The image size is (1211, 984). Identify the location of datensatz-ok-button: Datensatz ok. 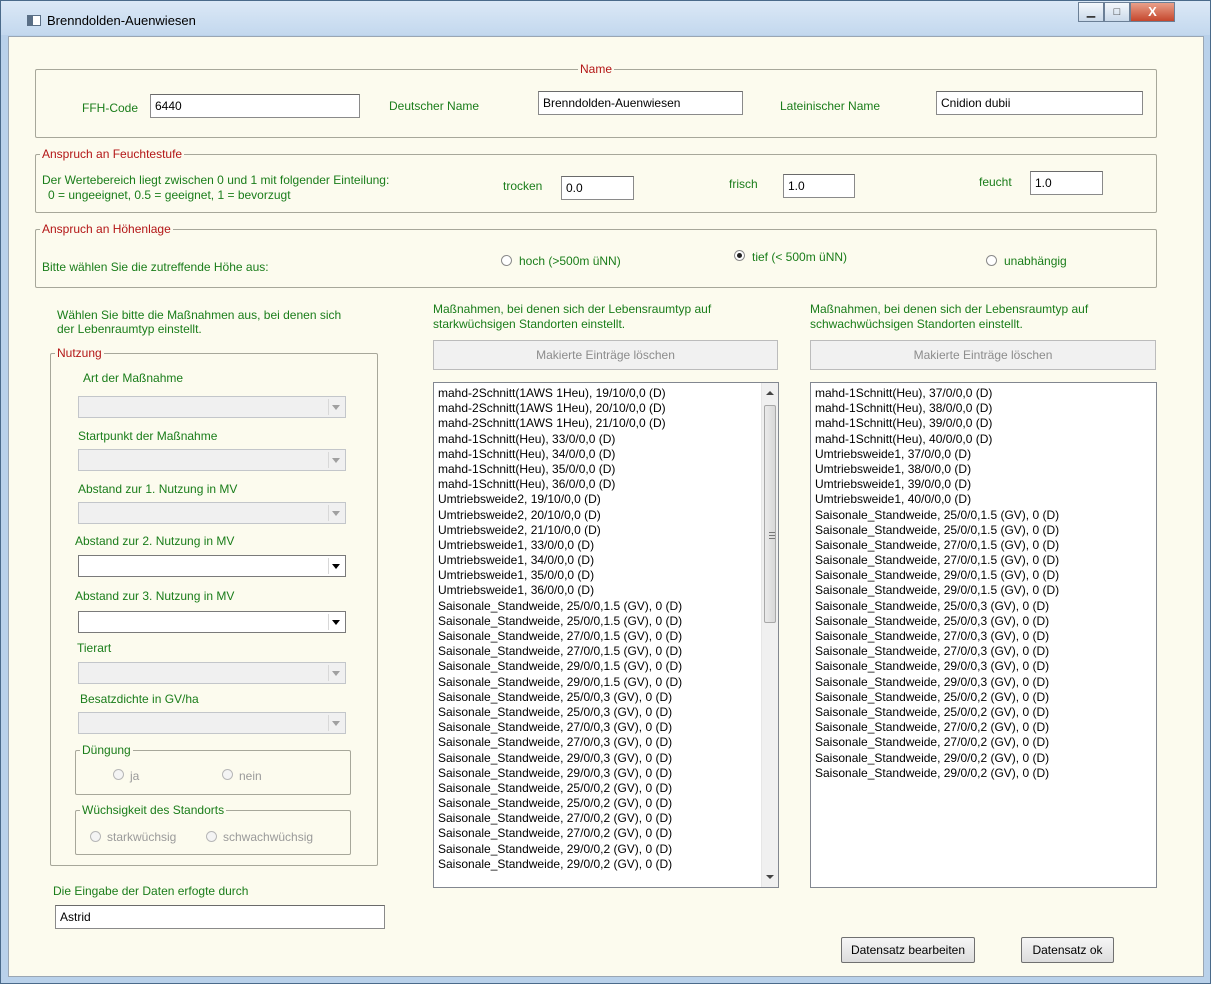
(1067, 950).